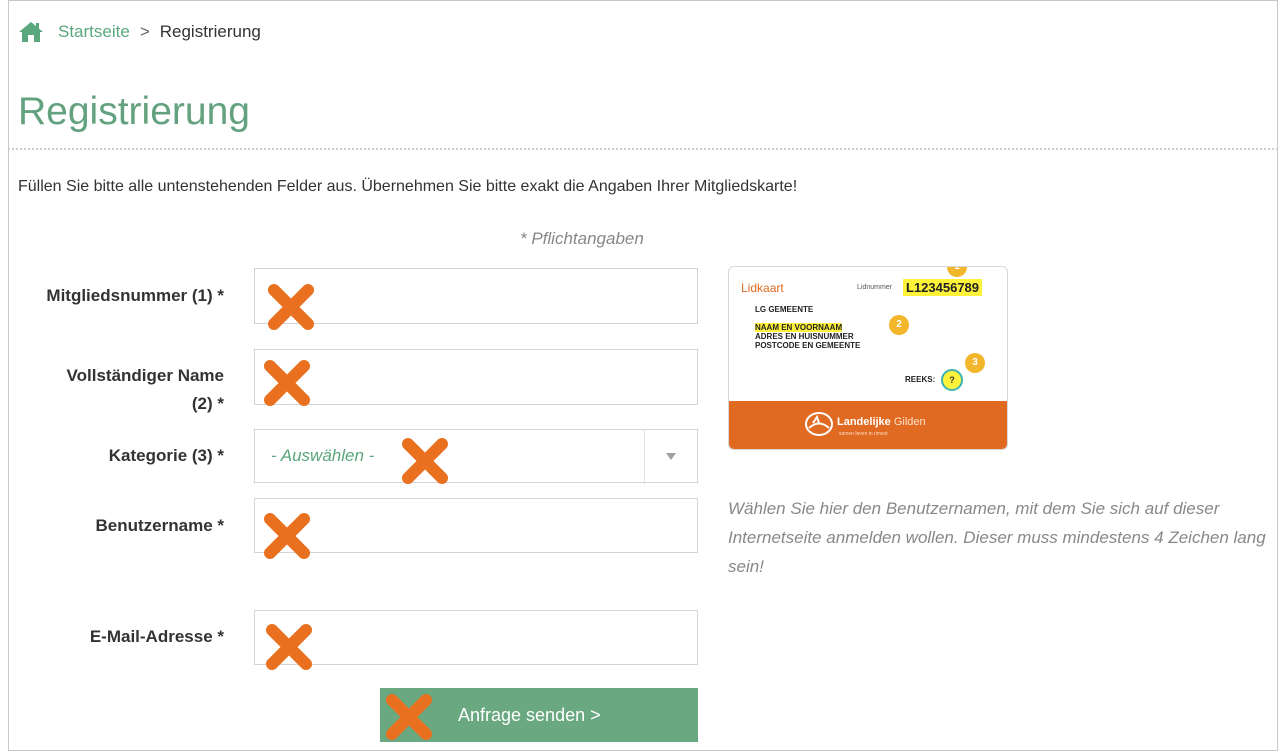 The width and height of the screenshot is (1280, 752). Describe the element at coordinates (476, 456) in the screenshot. I see `category-select: - Auswählen -` at that location.